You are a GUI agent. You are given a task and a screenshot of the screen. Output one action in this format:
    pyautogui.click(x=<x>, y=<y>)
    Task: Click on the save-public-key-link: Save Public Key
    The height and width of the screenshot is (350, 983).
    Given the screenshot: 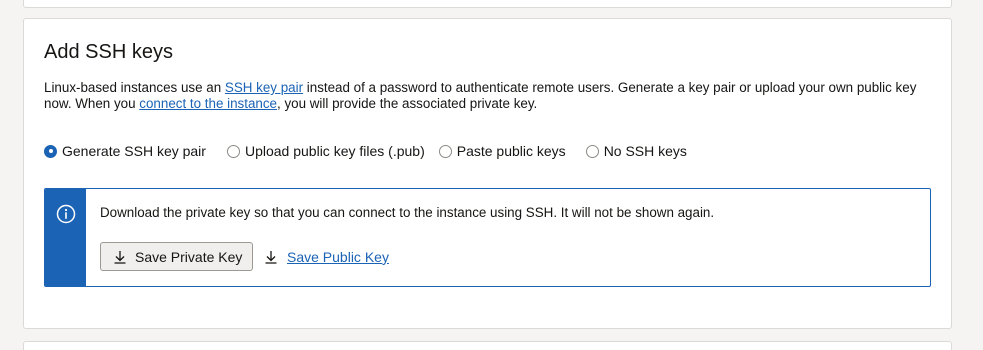 What is the action you would take?
    pyautogui.click(x=326, y=256)
    